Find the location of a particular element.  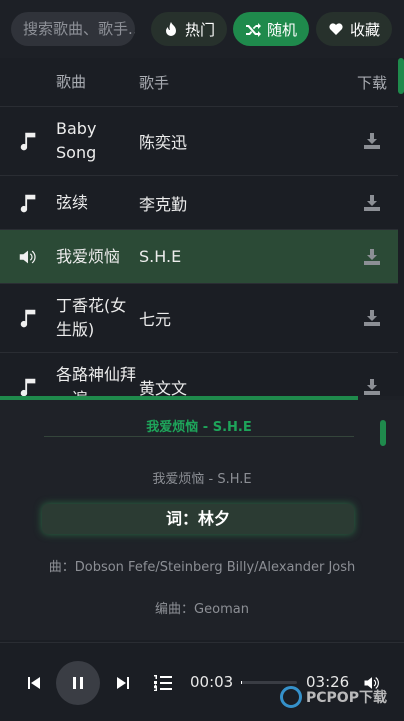

song-row-playing: 我爱烦恼 S.H.E is located at coordinates (199, 257).